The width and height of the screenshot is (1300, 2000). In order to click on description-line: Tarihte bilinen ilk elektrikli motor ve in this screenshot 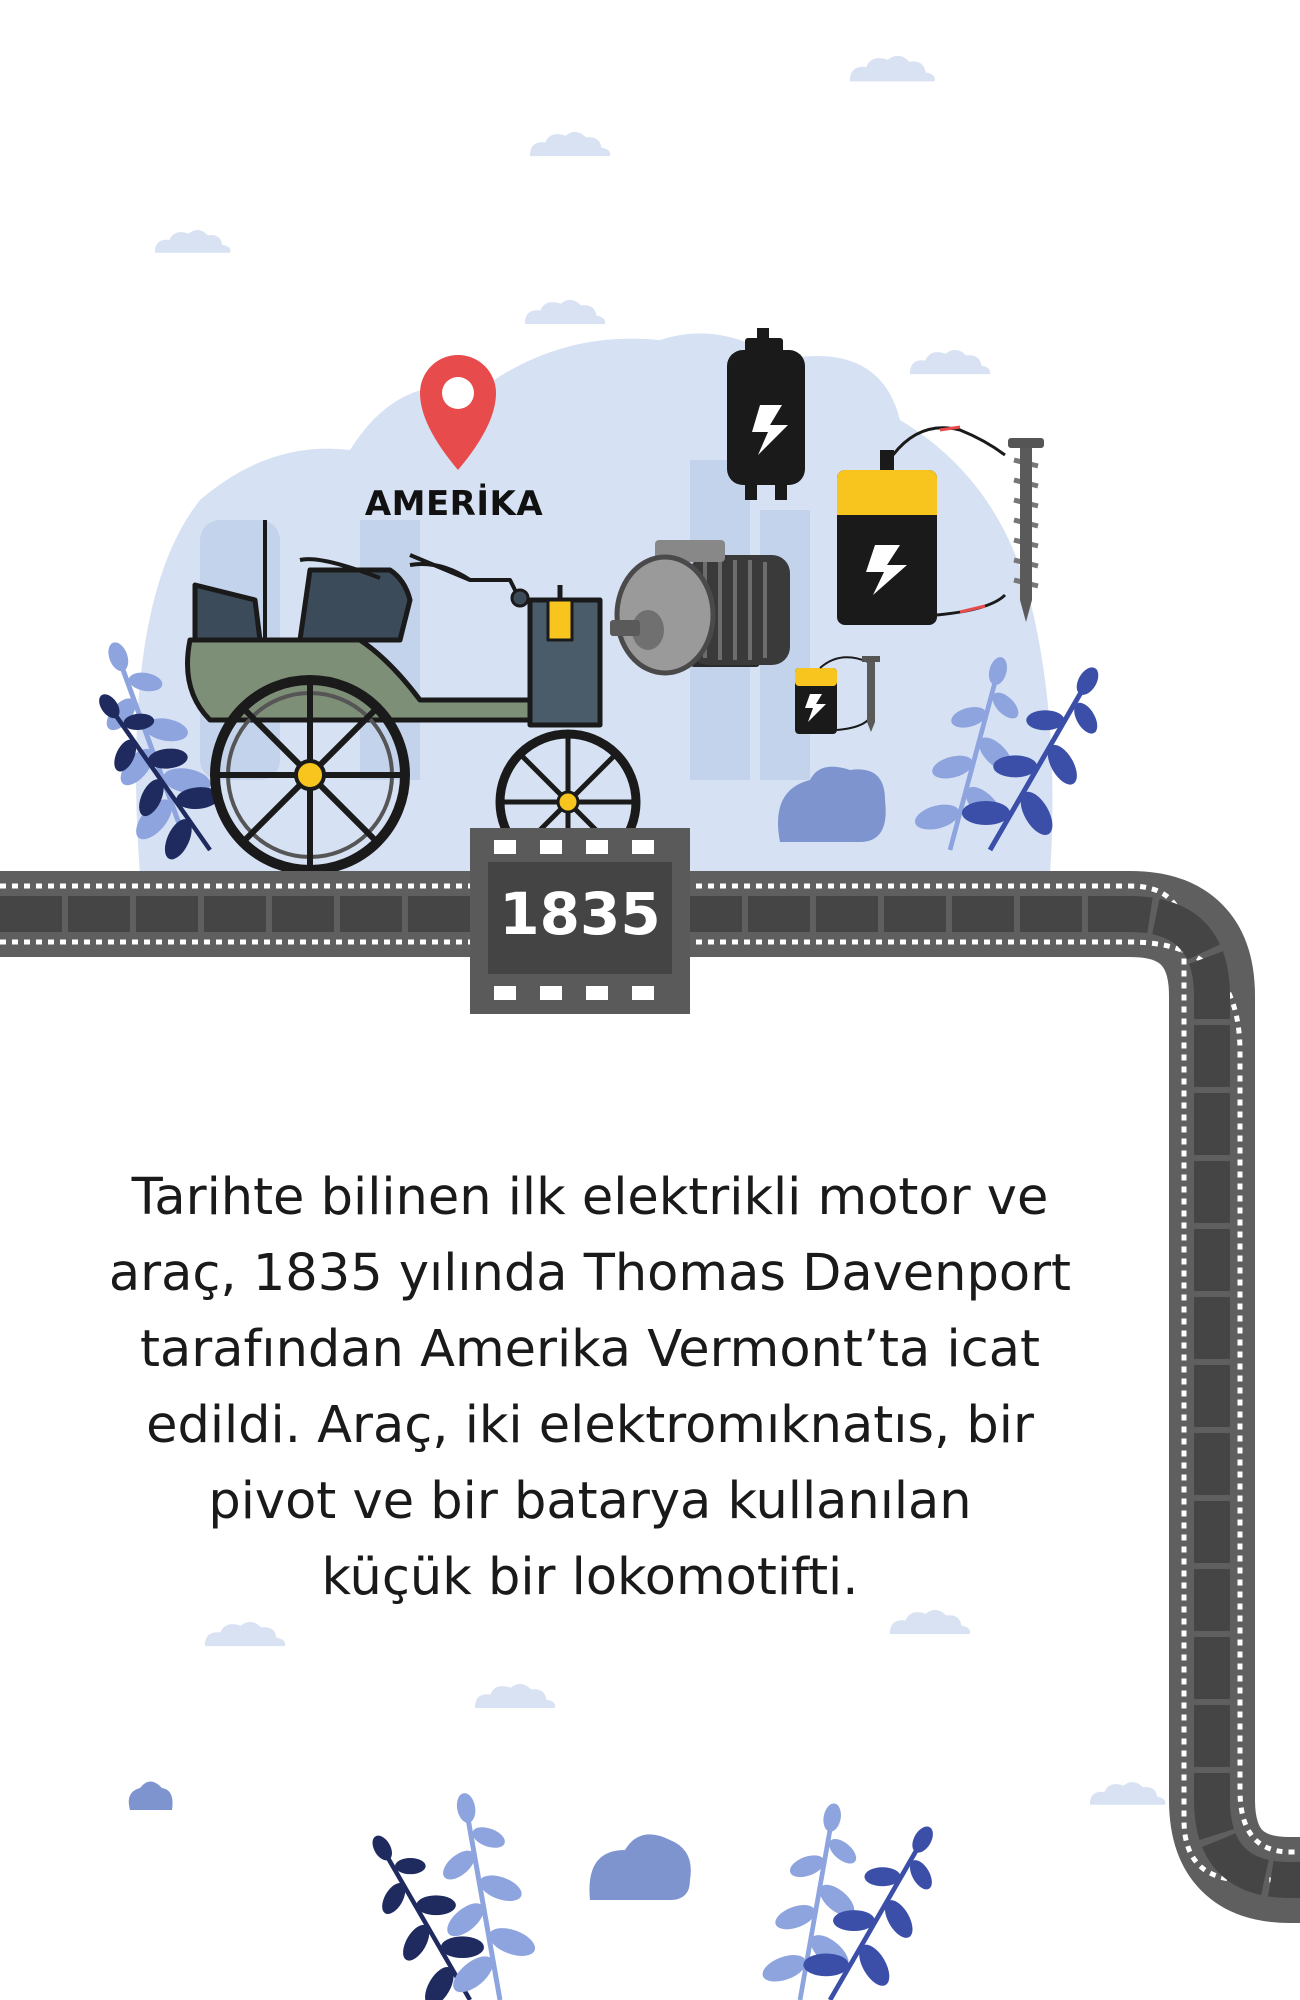, I will do `click(590, 1197)`.